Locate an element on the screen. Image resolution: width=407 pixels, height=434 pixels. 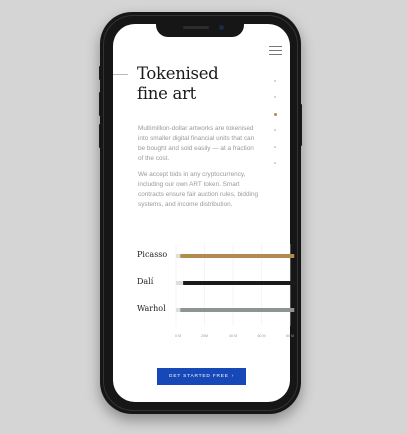
bar-dal-base is located at coordinates (180, 283).